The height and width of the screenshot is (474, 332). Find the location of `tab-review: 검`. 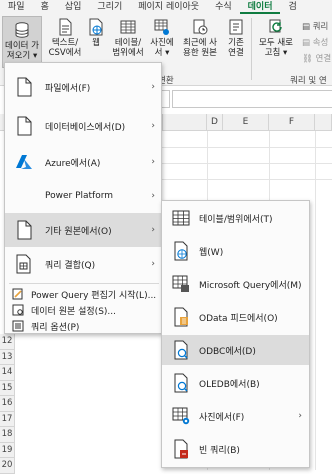

tab-review: 검 is located at coordinates (292, 7).